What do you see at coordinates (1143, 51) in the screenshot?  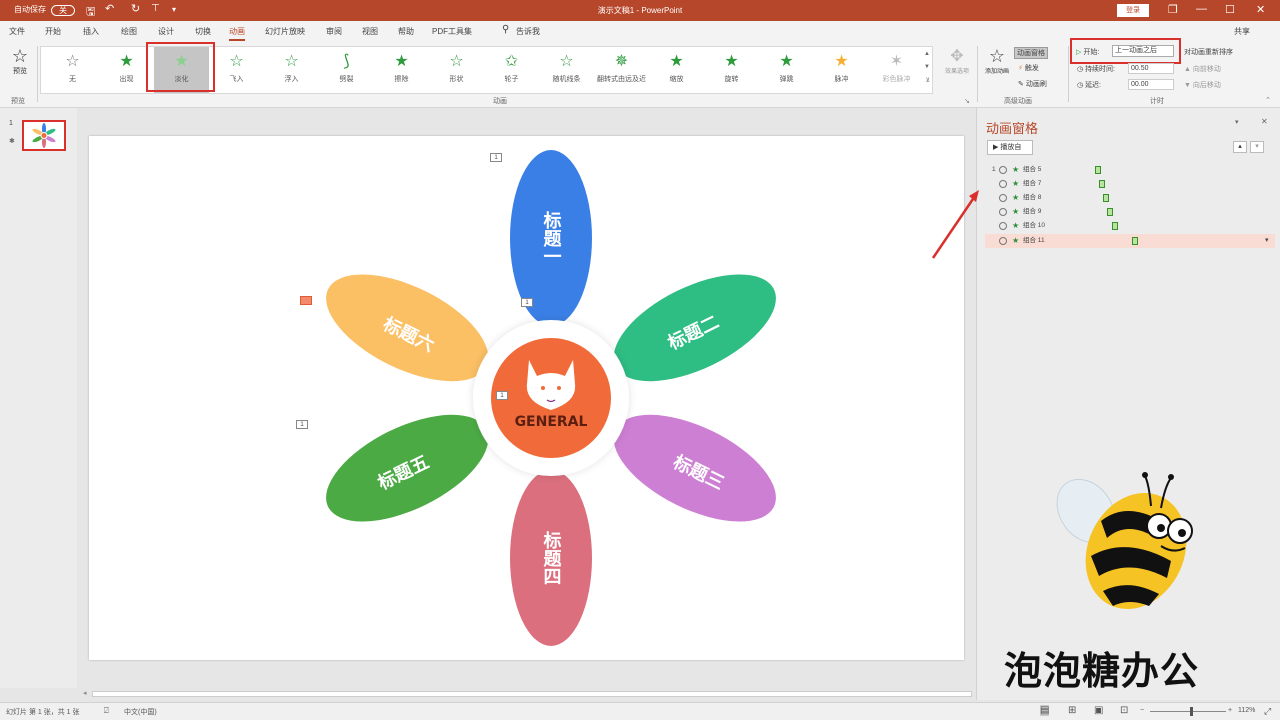 I see `start-select: 上一动画之后` at bounding box center [1143, 51].